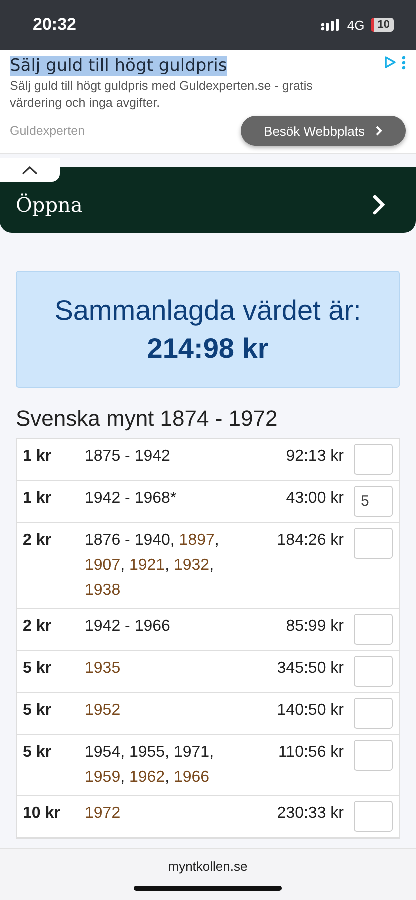 Image resolution: width=416 pixels, height=900 pixels. Describe the element at coordinates (311, 753) in the screenshot. I see `value-cell-text: 110:56 kr` at that location.